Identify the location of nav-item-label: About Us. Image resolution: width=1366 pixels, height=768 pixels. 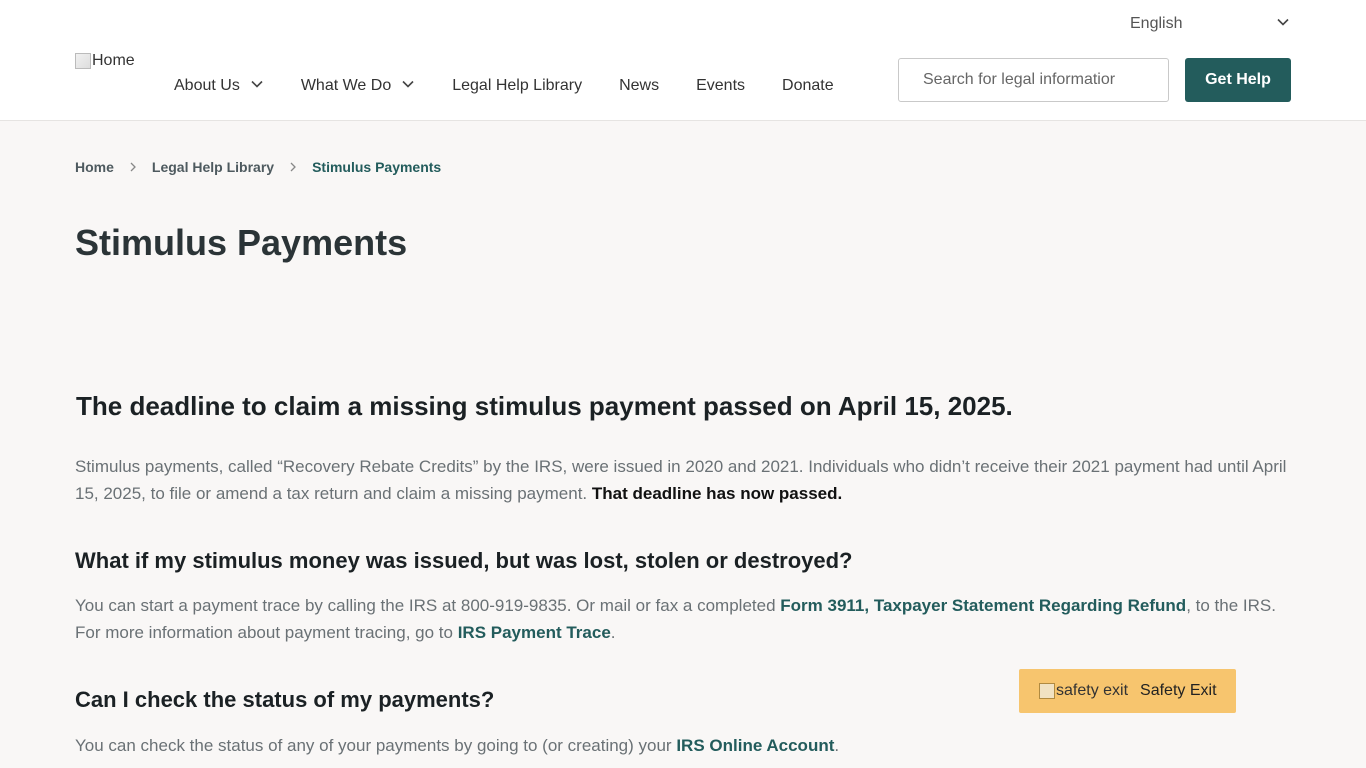
(207, 85).